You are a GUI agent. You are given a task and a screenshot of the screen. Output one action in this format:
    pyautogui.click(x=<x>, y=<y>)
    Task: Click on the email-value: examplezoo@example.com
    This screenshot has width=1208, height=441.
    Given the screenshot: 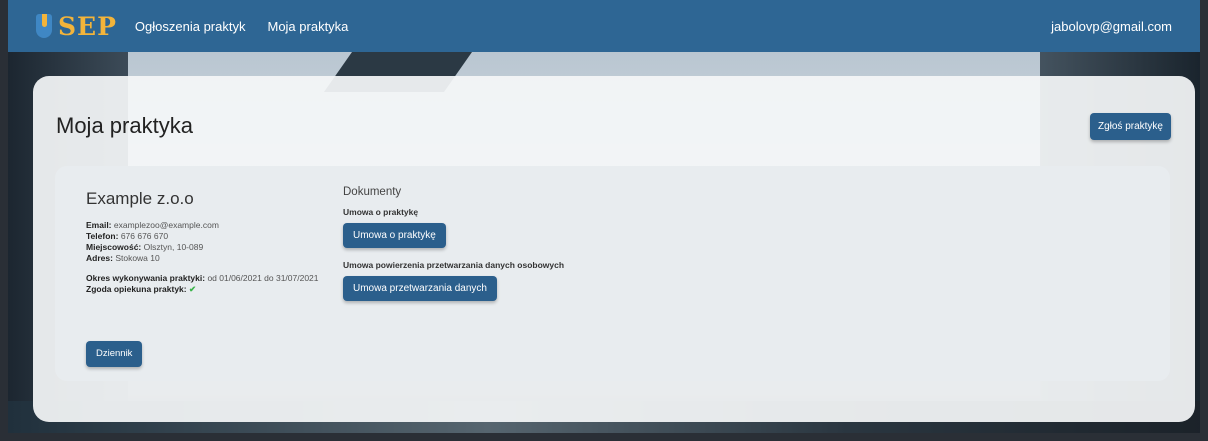 What is the action you would take?
    pyautogui.click(x=166, y=225)
    